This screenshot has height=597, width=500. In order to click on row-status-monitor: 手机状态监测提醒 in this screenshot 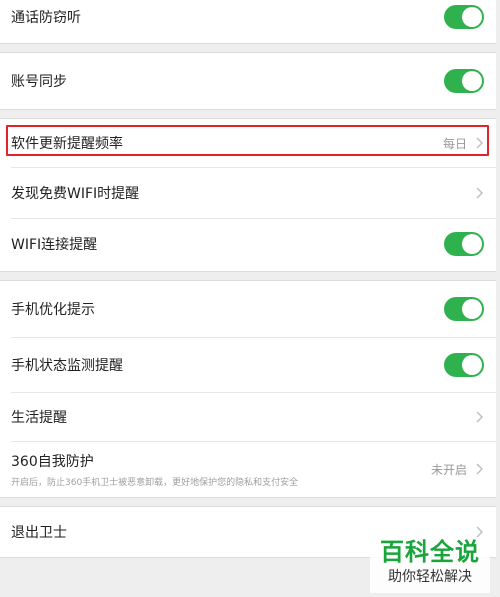, I will do `click(248, 365)`.